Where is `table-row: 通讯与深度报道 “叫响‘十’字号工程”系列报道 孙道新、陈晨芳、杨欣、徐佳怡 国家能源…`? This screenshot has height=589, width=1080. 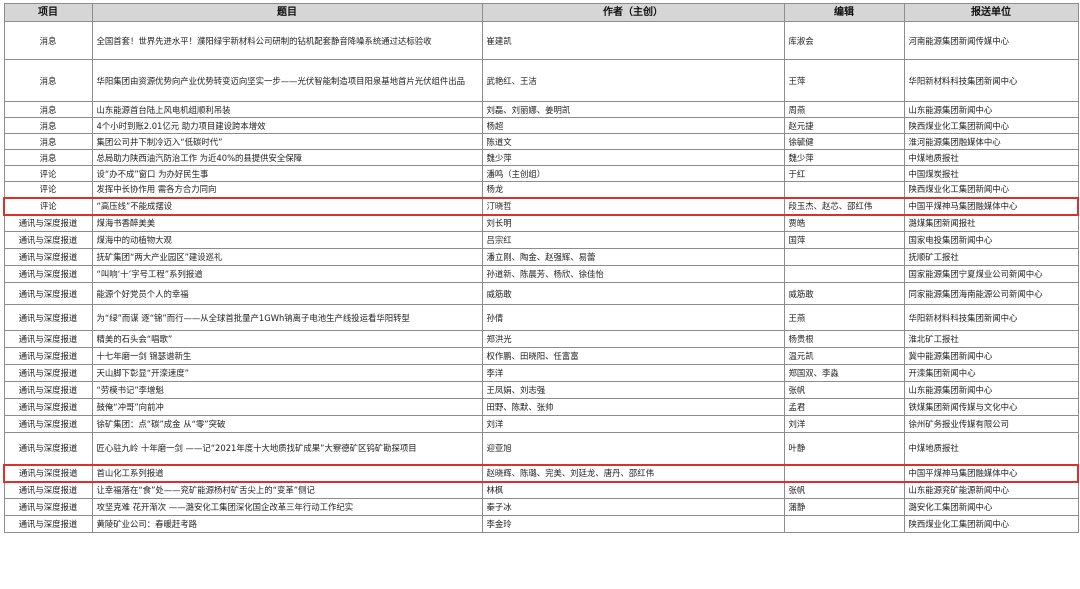
table-row: 通讯与深度报道 “叫响‘十’字号工程”系列报道 孙道新、陈晨芳、杨欣、徐佳怡 国家能源… is located at coordinates (541, 274).